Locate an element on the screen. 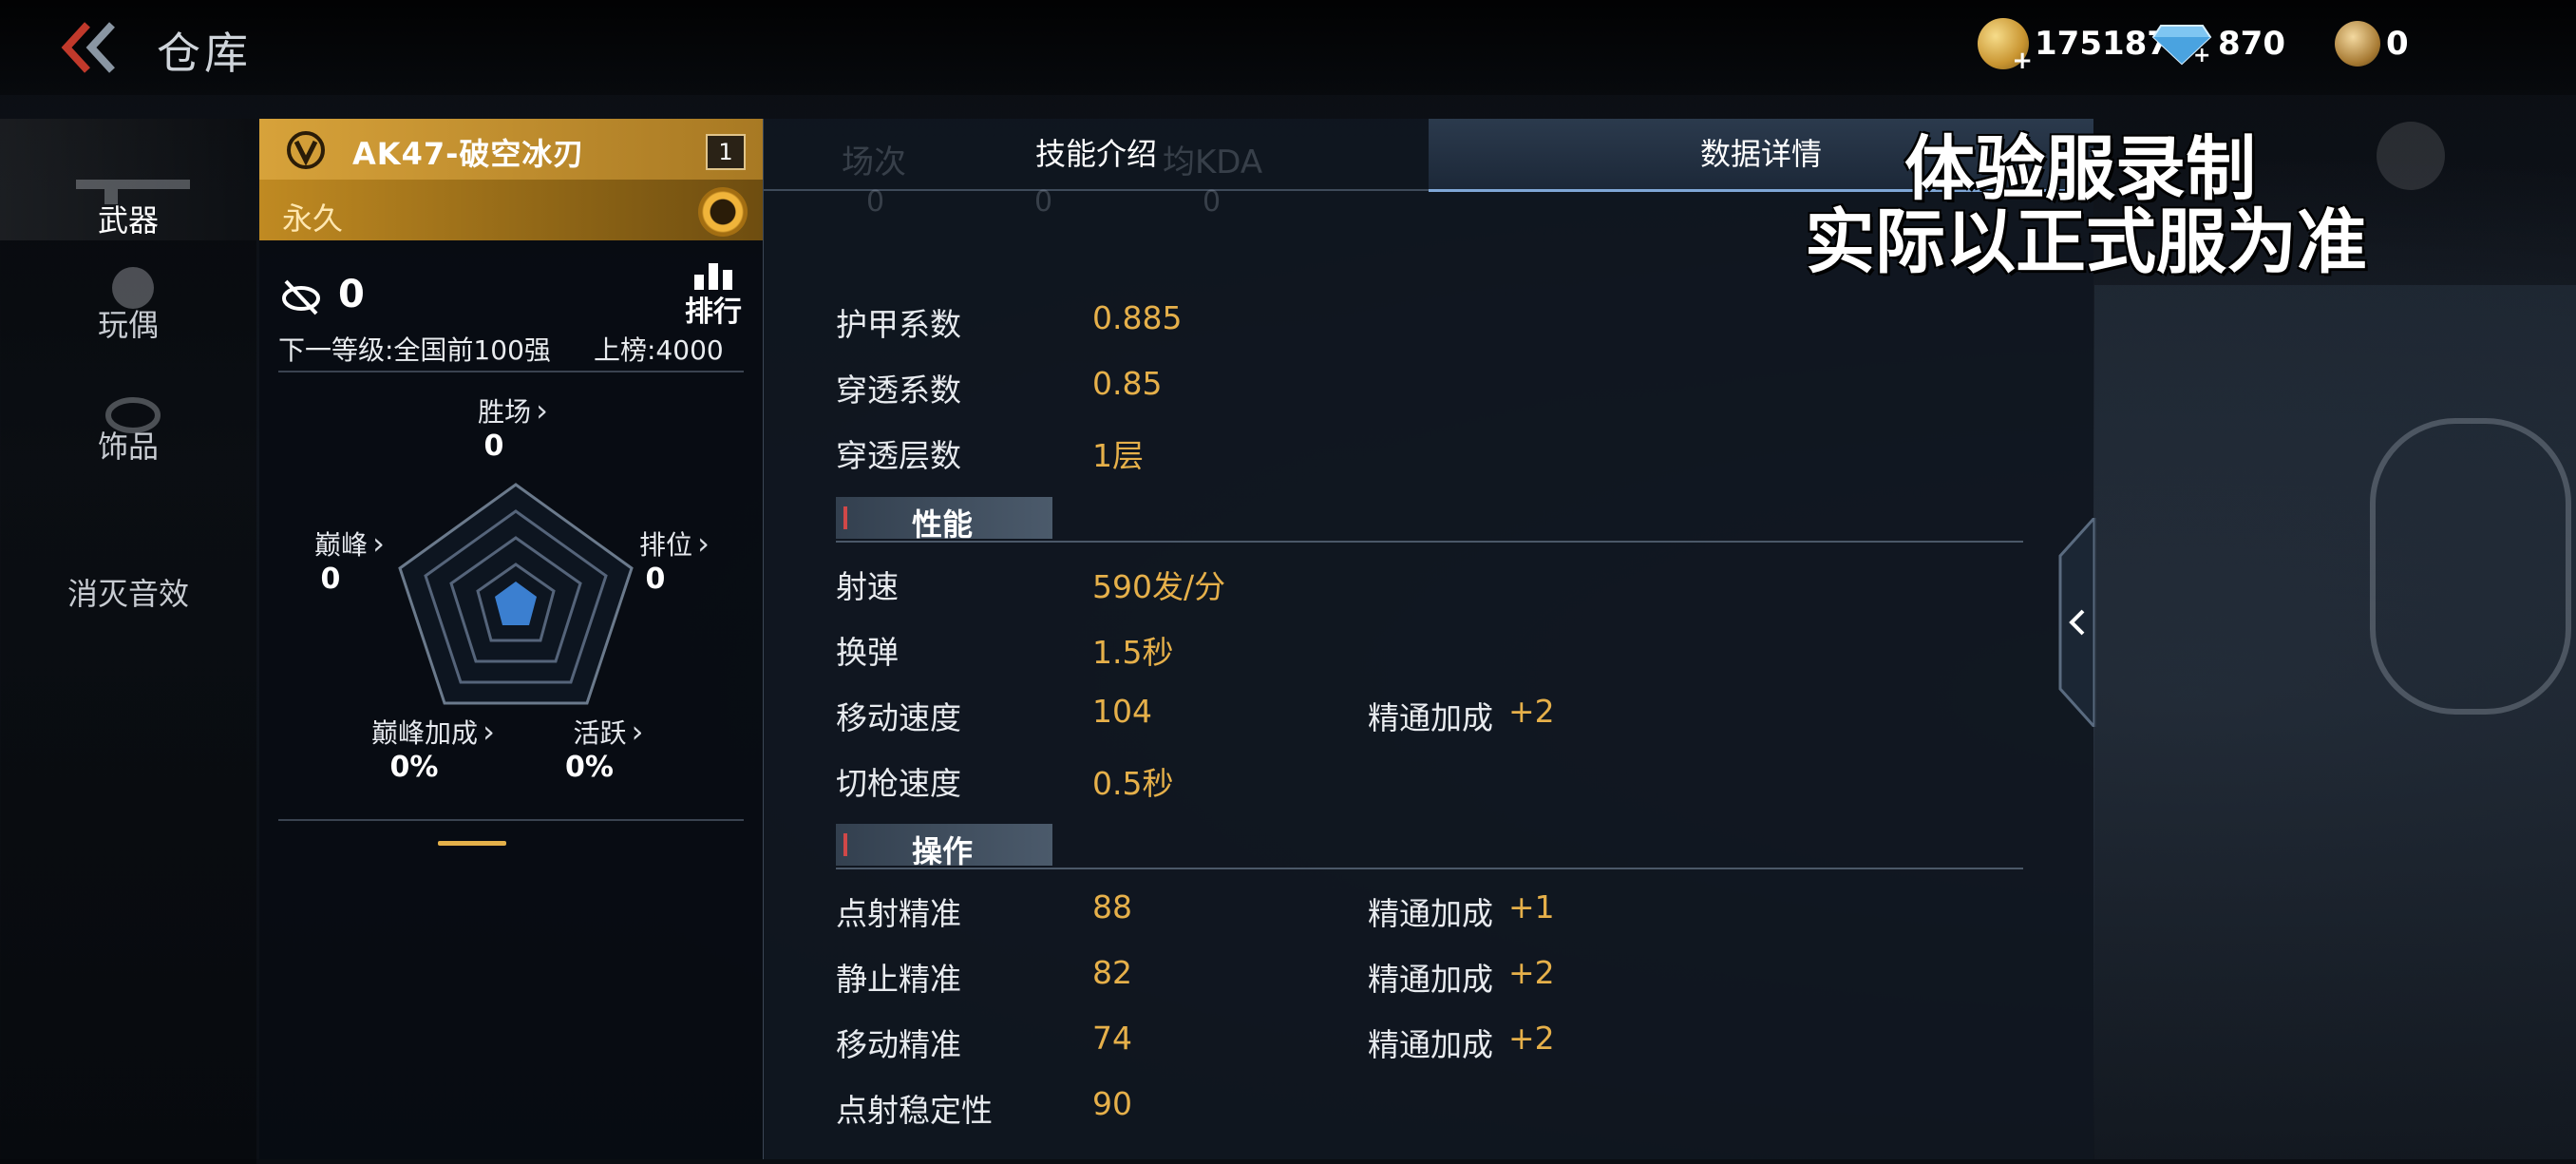  duration-label: 永久 is located at coordinates (313, 218).